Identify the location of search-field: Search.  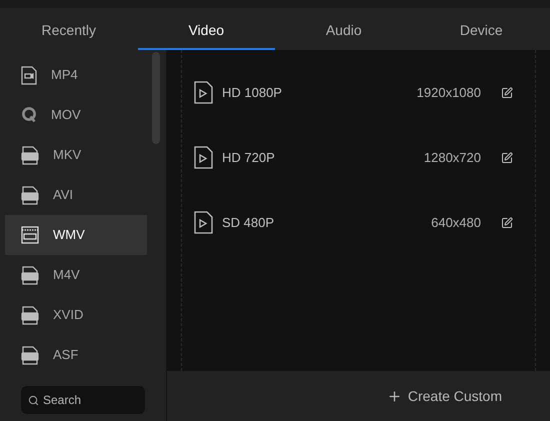
(83, 400).